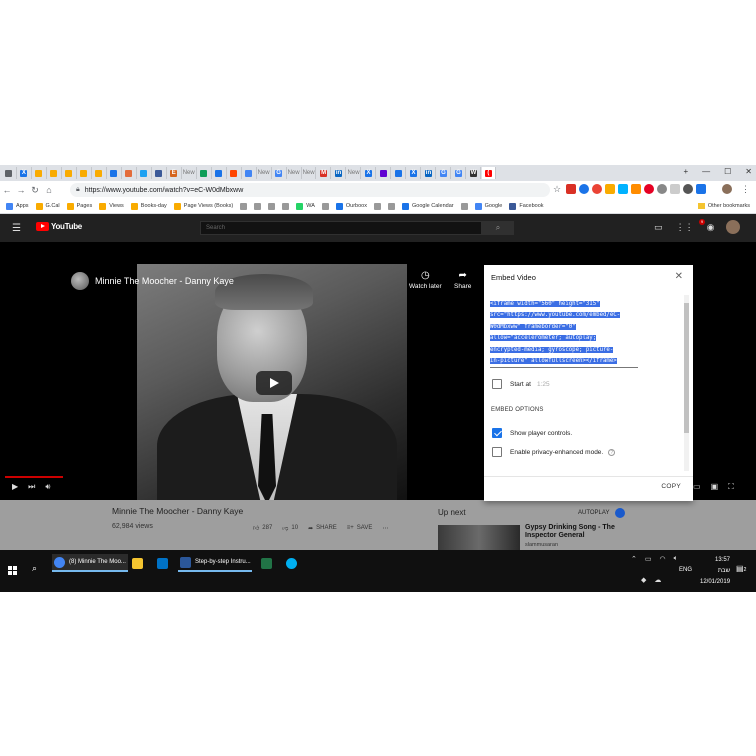 This screenshot has width=756, height=756. I want to click on browser-tab: W, so click(474, 173).